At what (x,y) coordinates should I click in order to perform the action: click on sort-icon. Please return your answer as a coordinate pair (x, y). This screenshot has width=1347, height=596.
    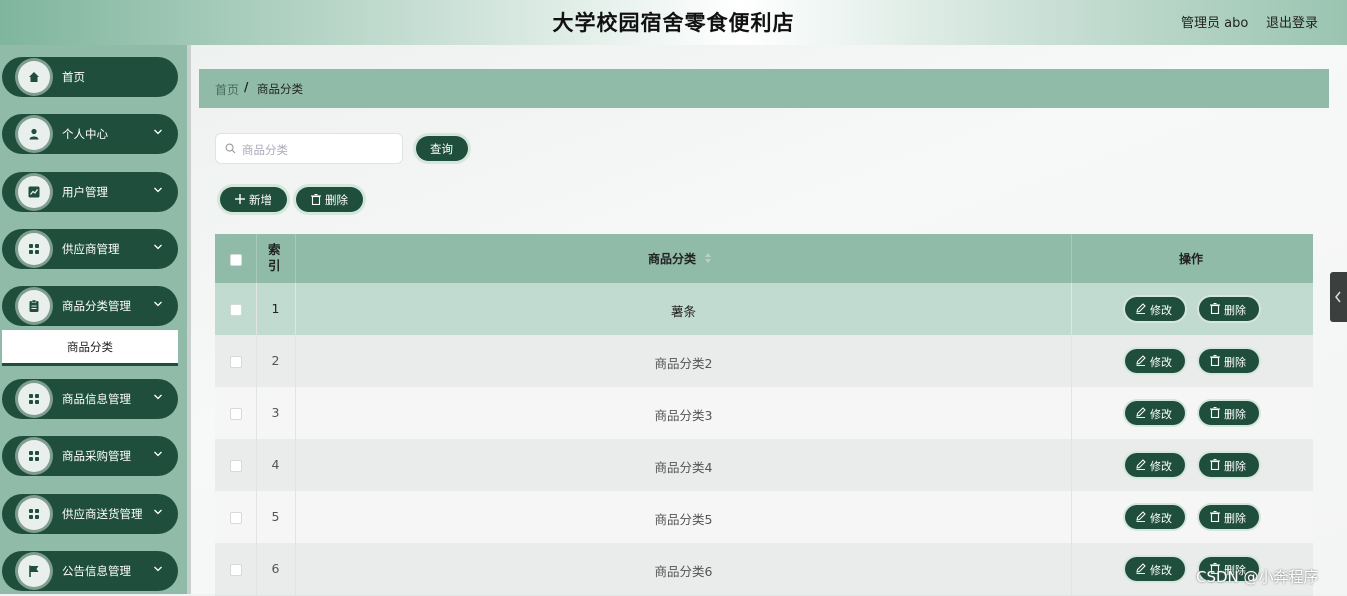
    Looking at the image, I should click on (708, 258).